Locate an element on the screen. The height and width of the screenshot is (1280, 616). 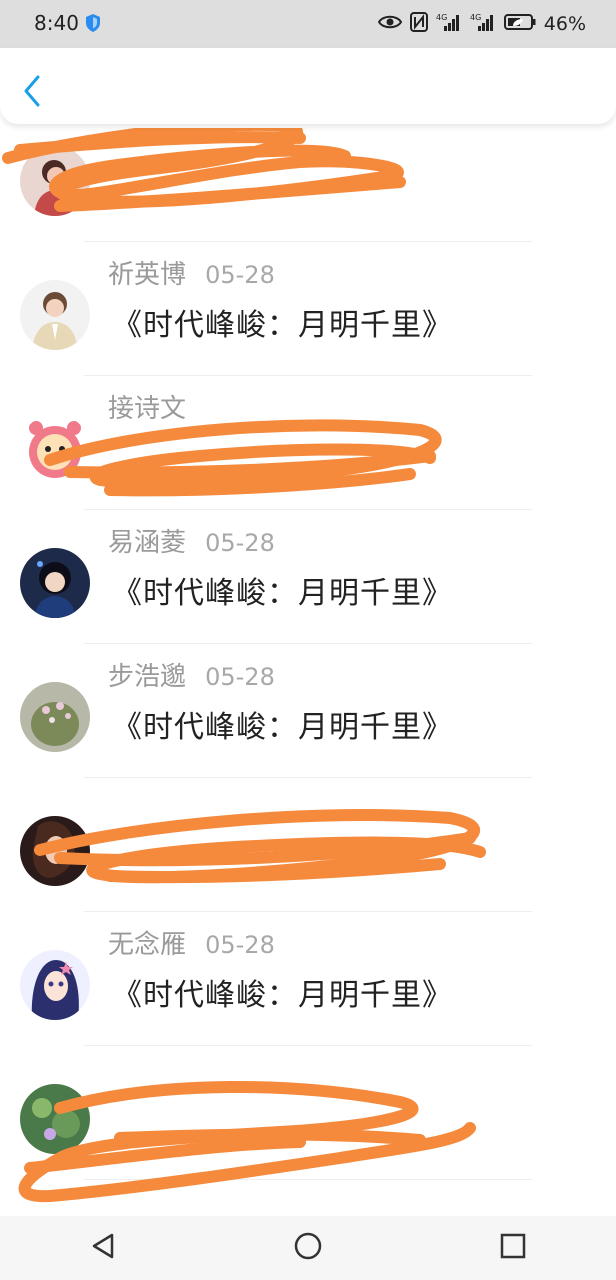
list-item: 祈英博 05-28 《时代峰峻：月明千里》 is located at coordinates (308, 309).